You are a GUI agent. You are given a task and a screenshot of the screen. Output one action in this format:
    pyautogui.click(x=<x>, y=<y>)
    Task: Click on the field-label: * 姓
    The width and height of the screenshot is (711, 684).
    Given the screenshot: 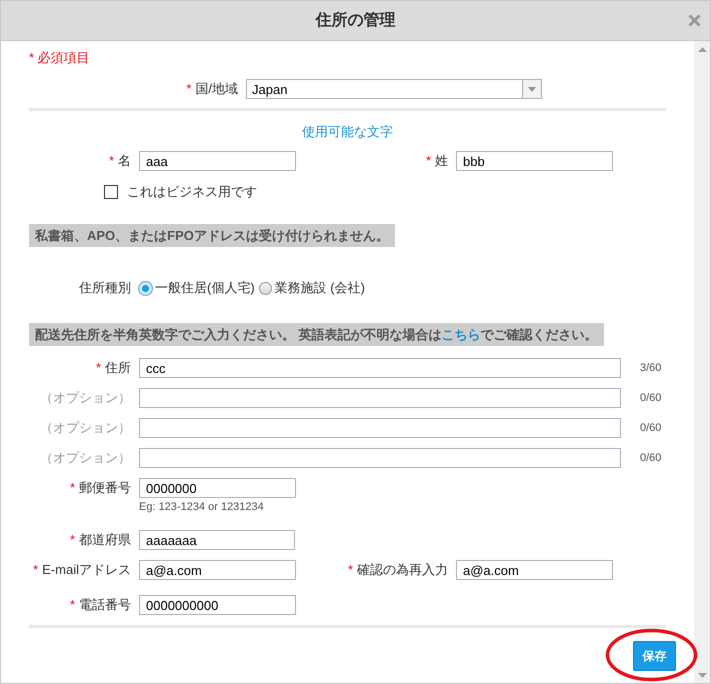 What is the action you would take?
    pyautogui.click(x=436, y=161)
    